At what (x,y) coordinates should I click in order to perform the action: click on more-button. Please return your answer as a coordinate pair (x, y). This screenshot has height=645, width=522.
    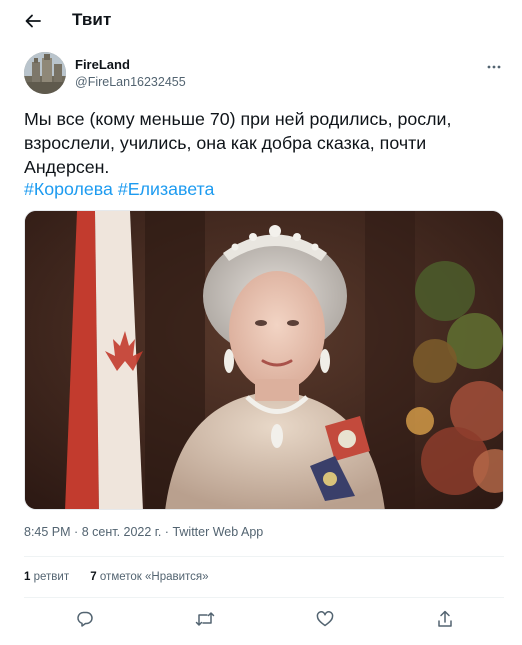
    Looking at the image, I should click on (494, 64).